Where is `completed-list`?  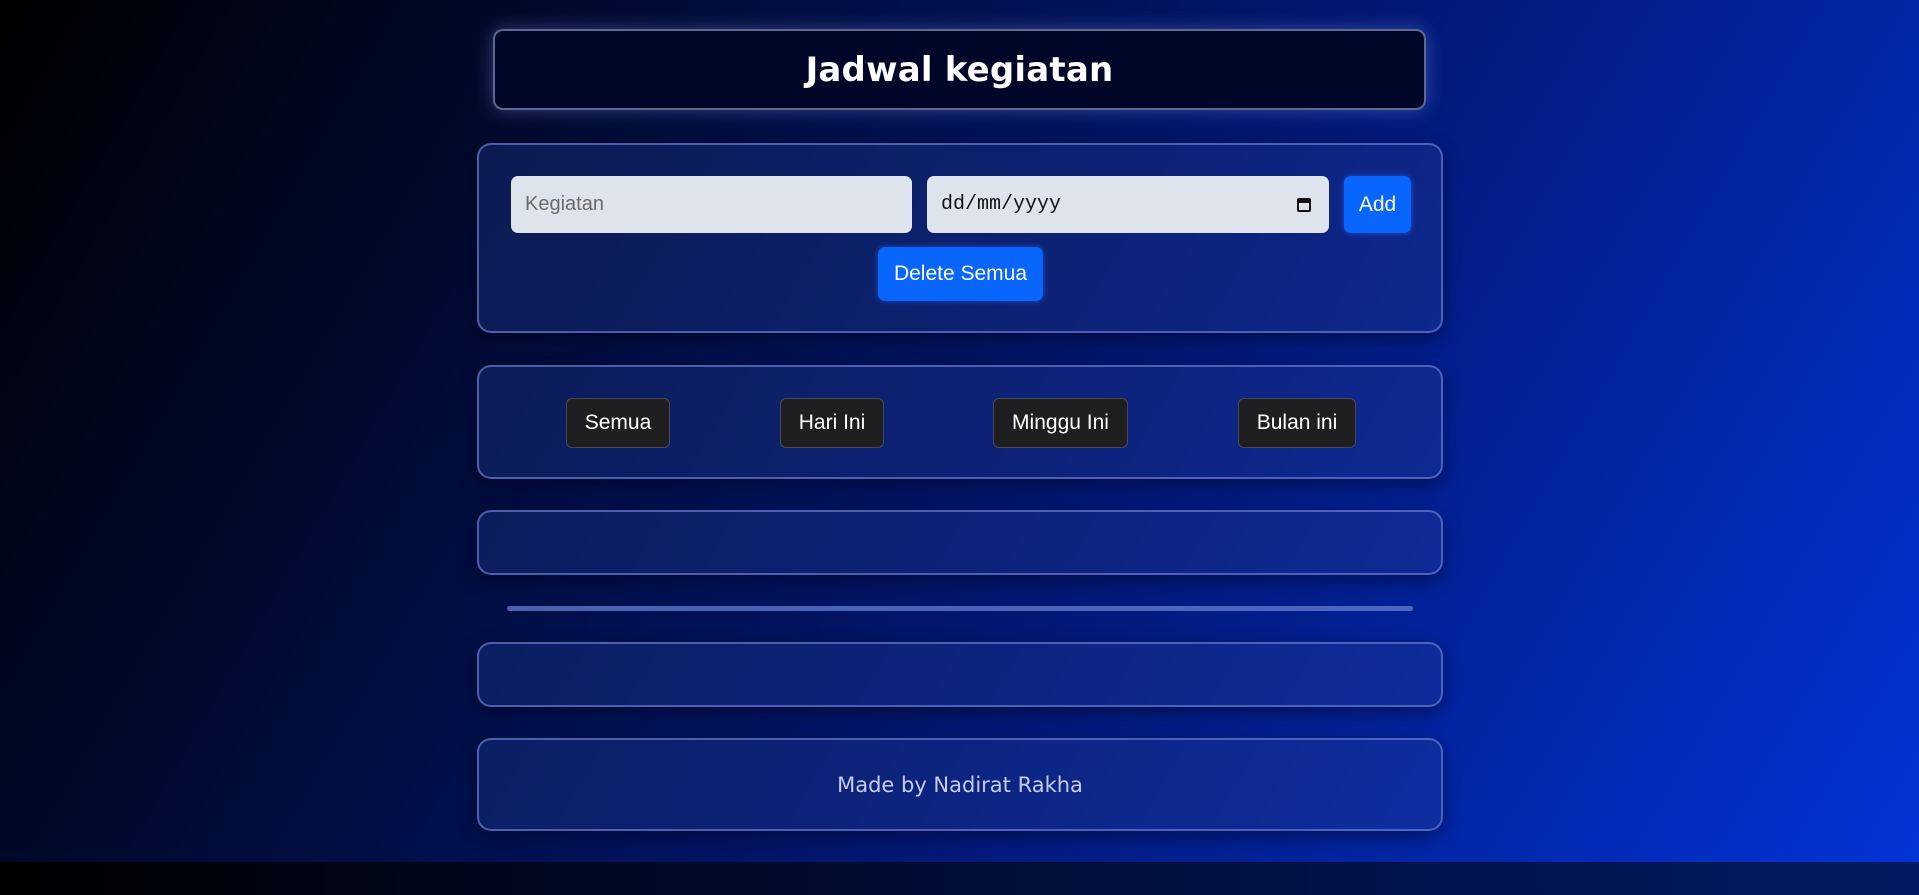
completed-list is located at coordinates (960, 674).